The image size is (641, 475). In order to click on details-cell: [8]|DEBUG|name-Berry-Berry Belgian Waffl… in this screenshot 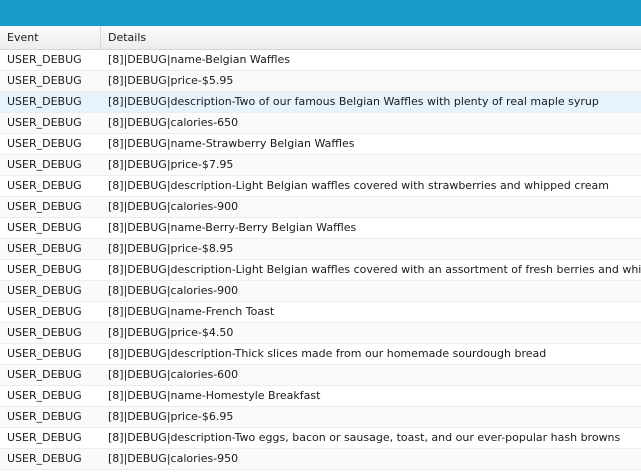, I will do `click(232, 227)`.